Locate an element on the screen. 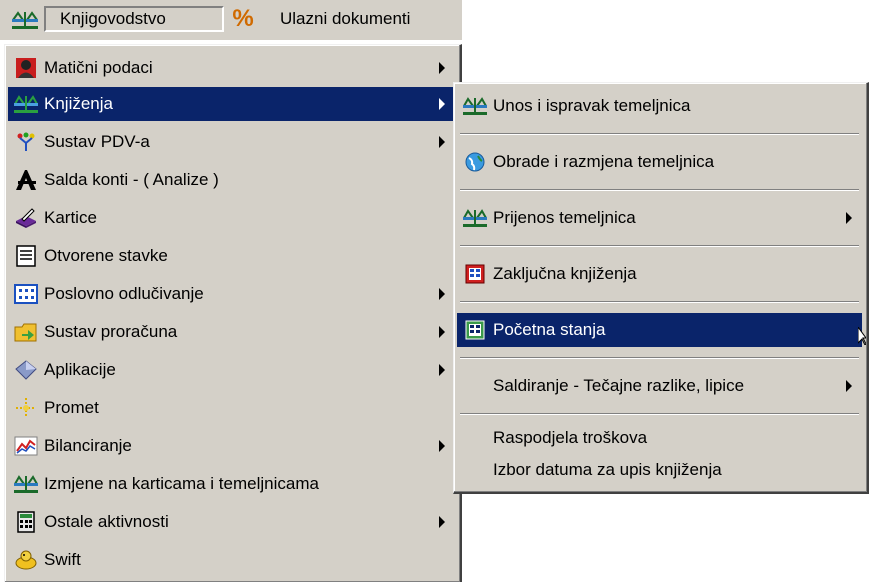  menu-bar: Knjigovodstvo % Ulazni dokumenti is located at coordinates (231, 20).